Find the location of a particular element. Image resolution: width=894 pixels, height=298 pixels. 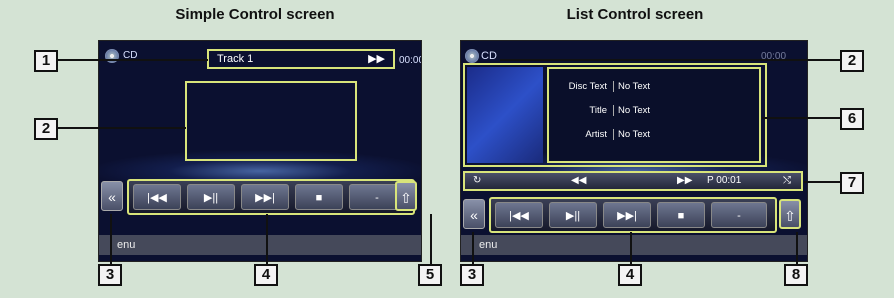

callout-2-left: 2 is located at coordinates (46, 129).